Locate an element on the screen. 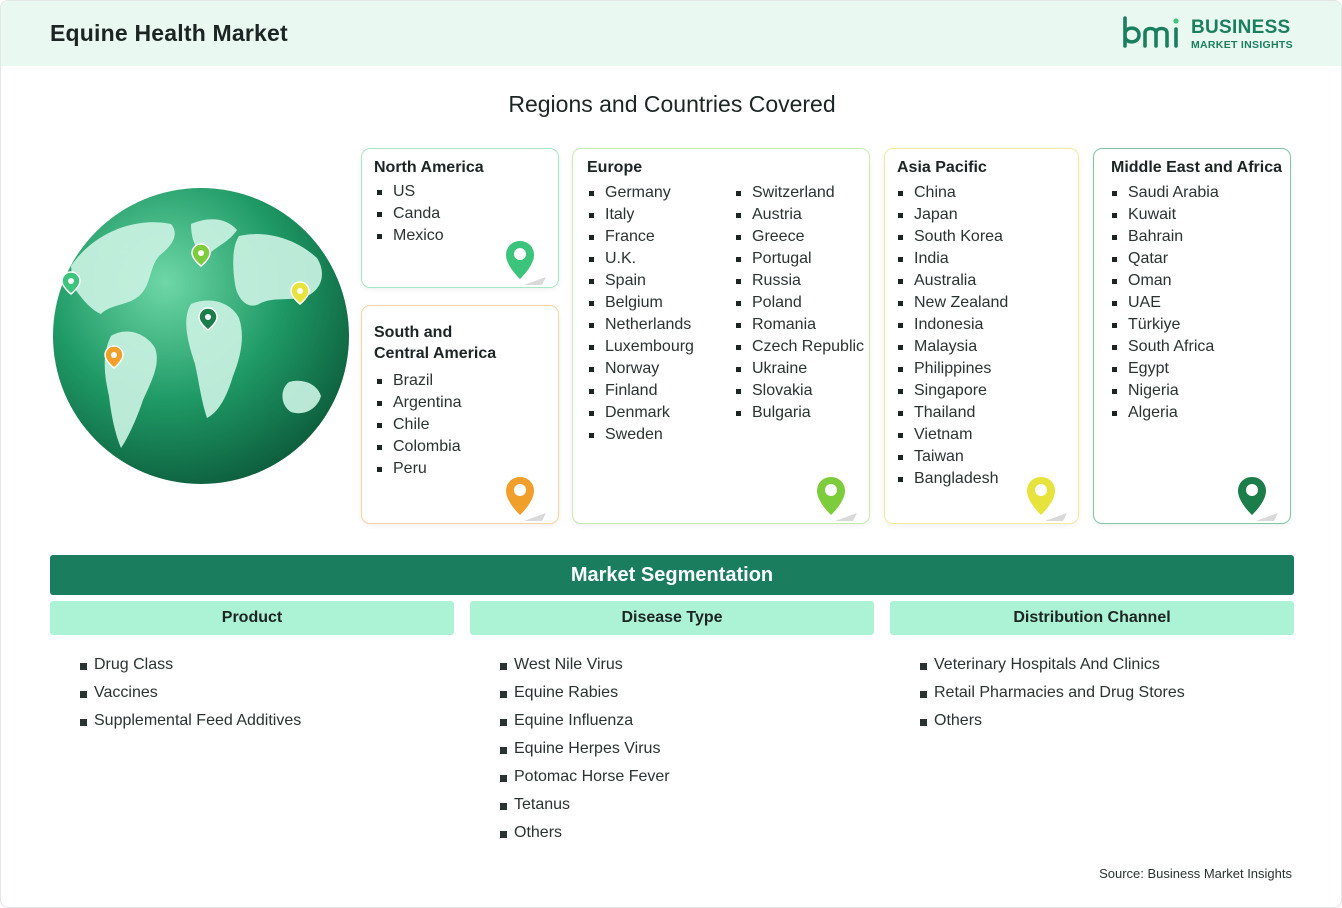 This screenshot has width=1342, height=908. list-item: Singapore is located at coordinates (952, 391).